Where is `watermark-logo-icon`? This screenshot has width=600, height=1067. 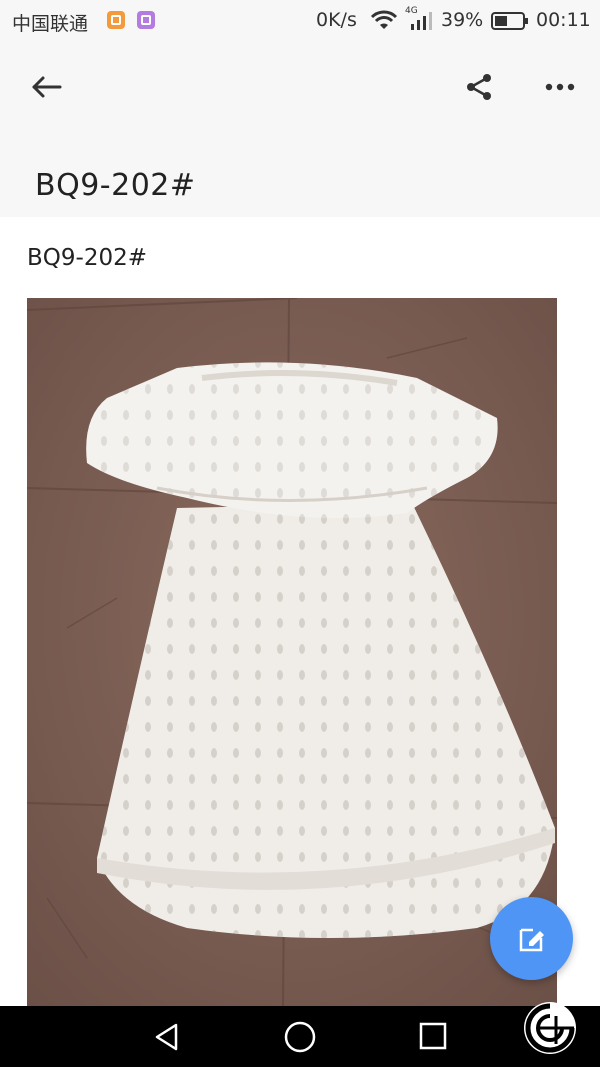 watermark-logo-icon is located at coordinates (550, 1028).